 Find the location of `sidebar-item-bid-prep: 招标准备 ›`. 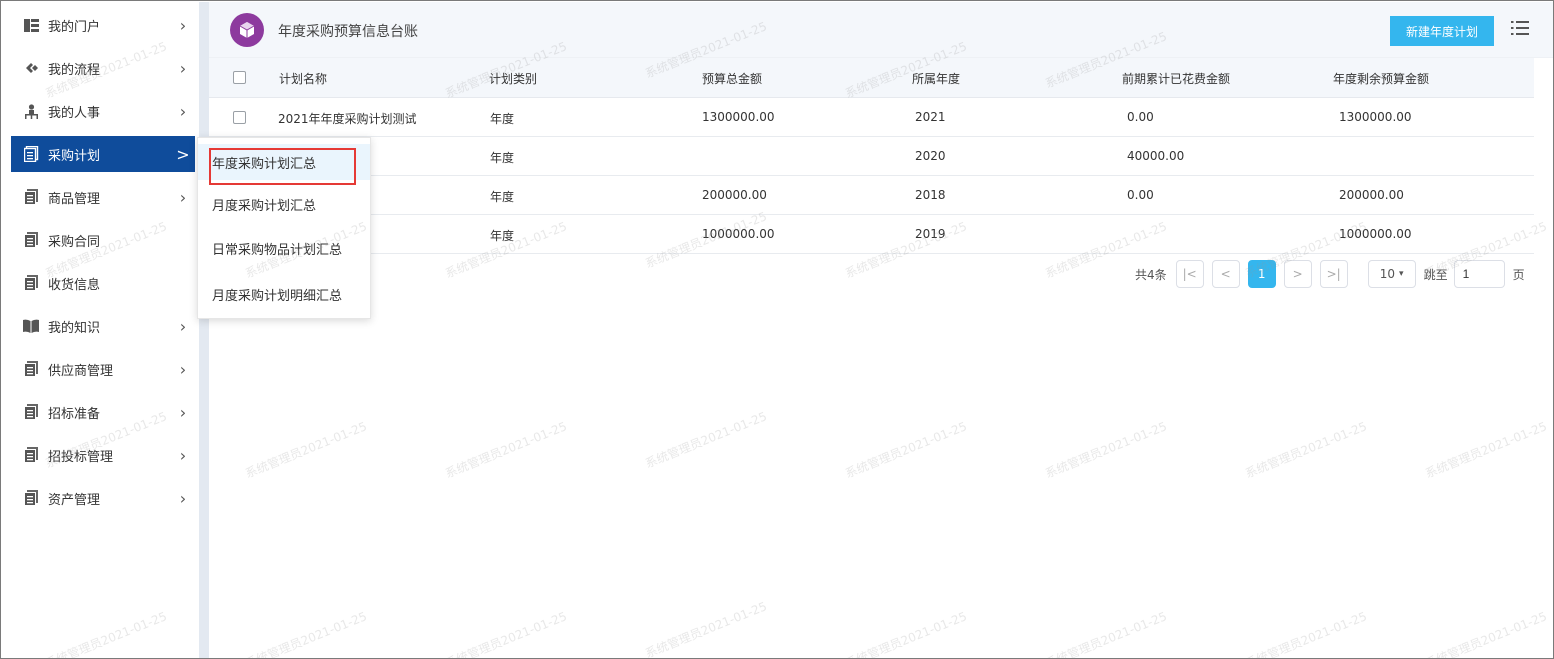

sidebar-item-bid-prep: 招标准备 › is located at coordinates (103, 412).